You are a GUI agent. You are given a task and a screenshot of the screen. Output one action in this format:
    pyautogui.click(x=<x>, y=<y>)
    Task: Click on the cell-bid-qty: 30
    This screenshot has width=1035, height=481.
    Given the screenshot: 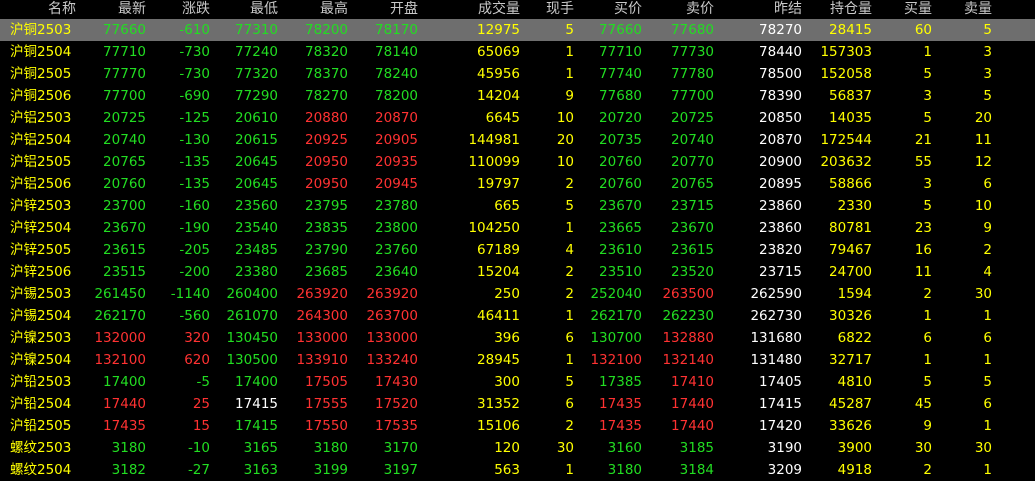 What is the action you would take?
    pyautogui.click(x=923, y=448)
    